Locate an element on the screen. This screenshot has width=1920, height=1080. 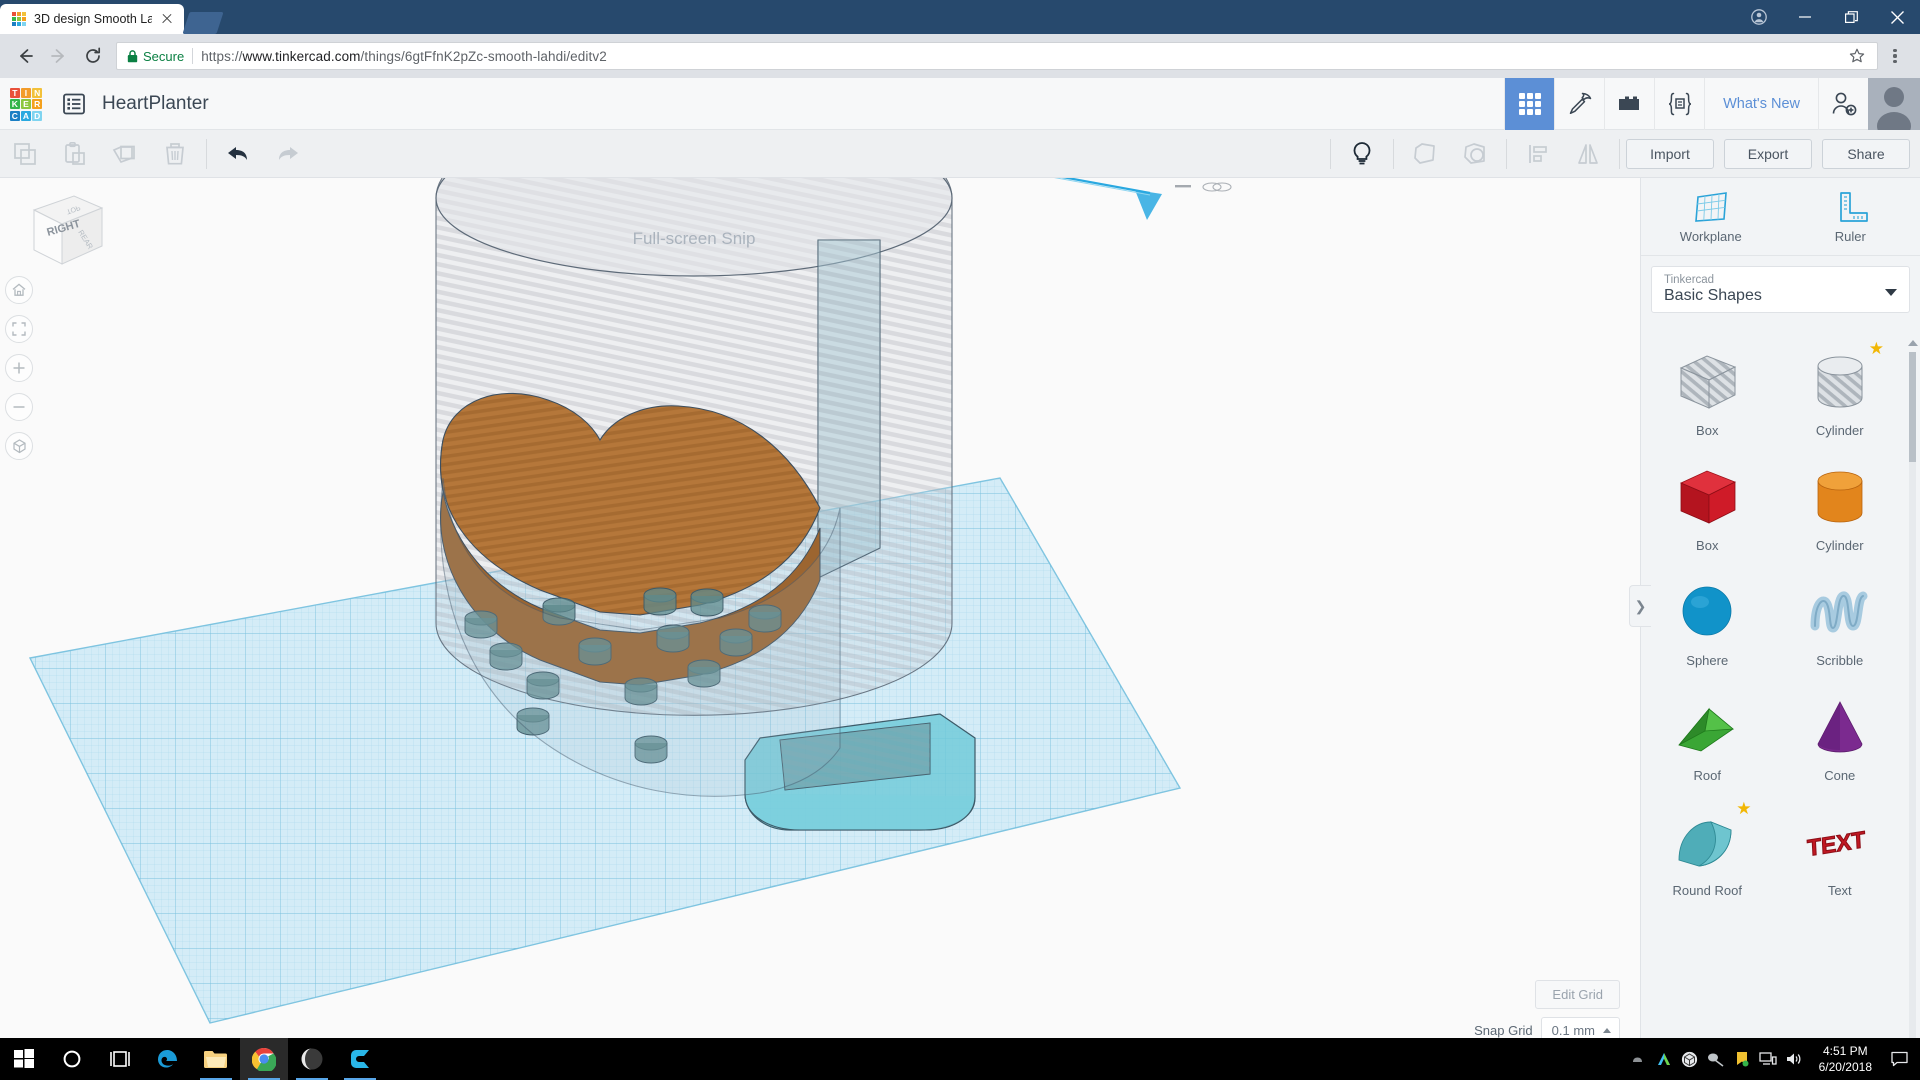
shape-cylinder-hole: ★ Cylinder is located at coordinates (1840, 396).